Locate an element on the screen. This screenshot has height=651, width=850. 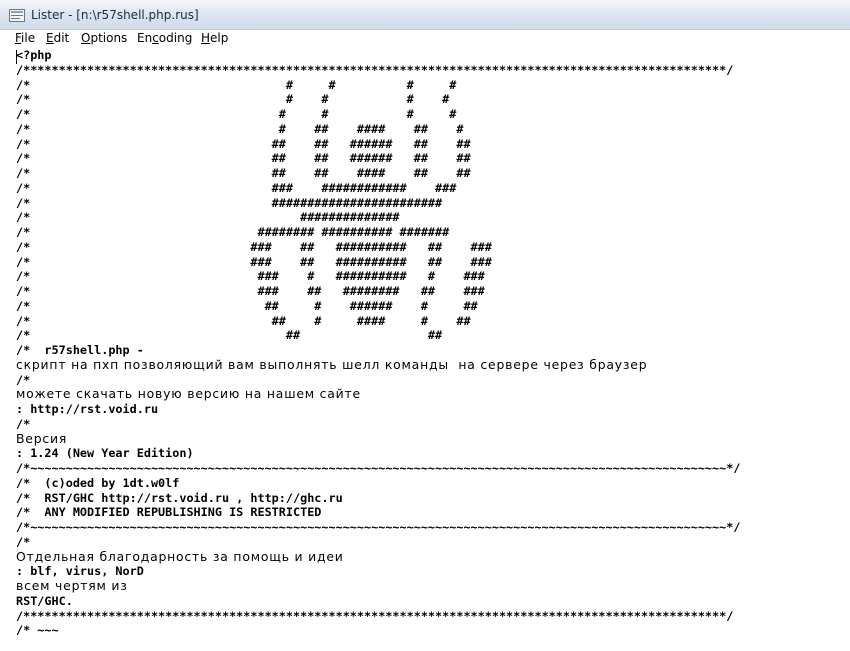
text-line: Отдельная благодарность за помощь и идеи is located at coordinates (180, 556).